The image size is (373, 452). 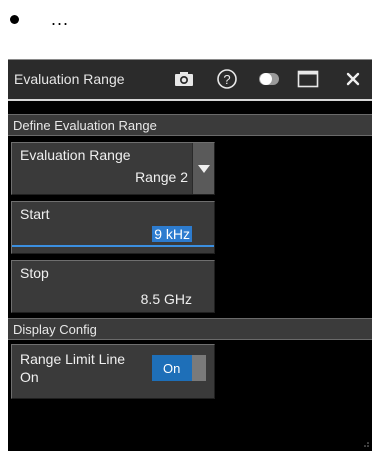 I want to click on section-header-define: Define Evaluation Range, so click(x=190, y=125).